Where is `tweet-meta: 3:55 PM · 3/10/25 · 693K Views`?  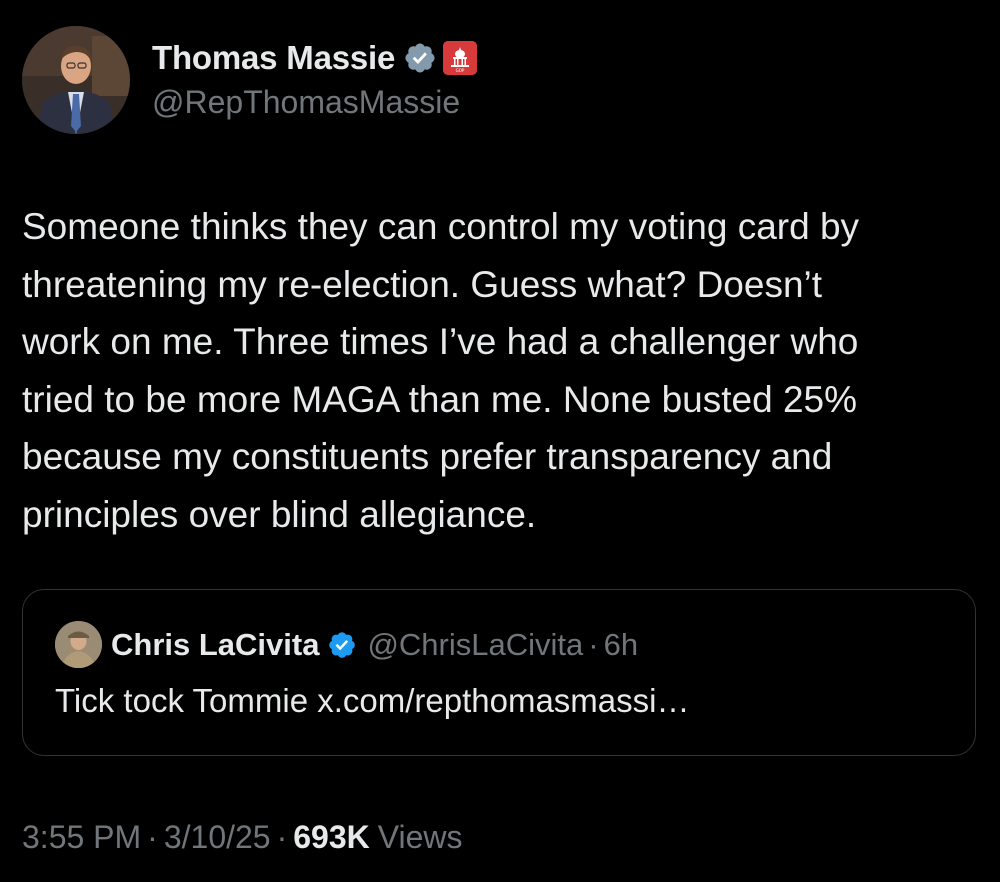
tweet-meta: 3:55 PM · 3/10/25 · 693K Views is located at coordinates (242, 837).